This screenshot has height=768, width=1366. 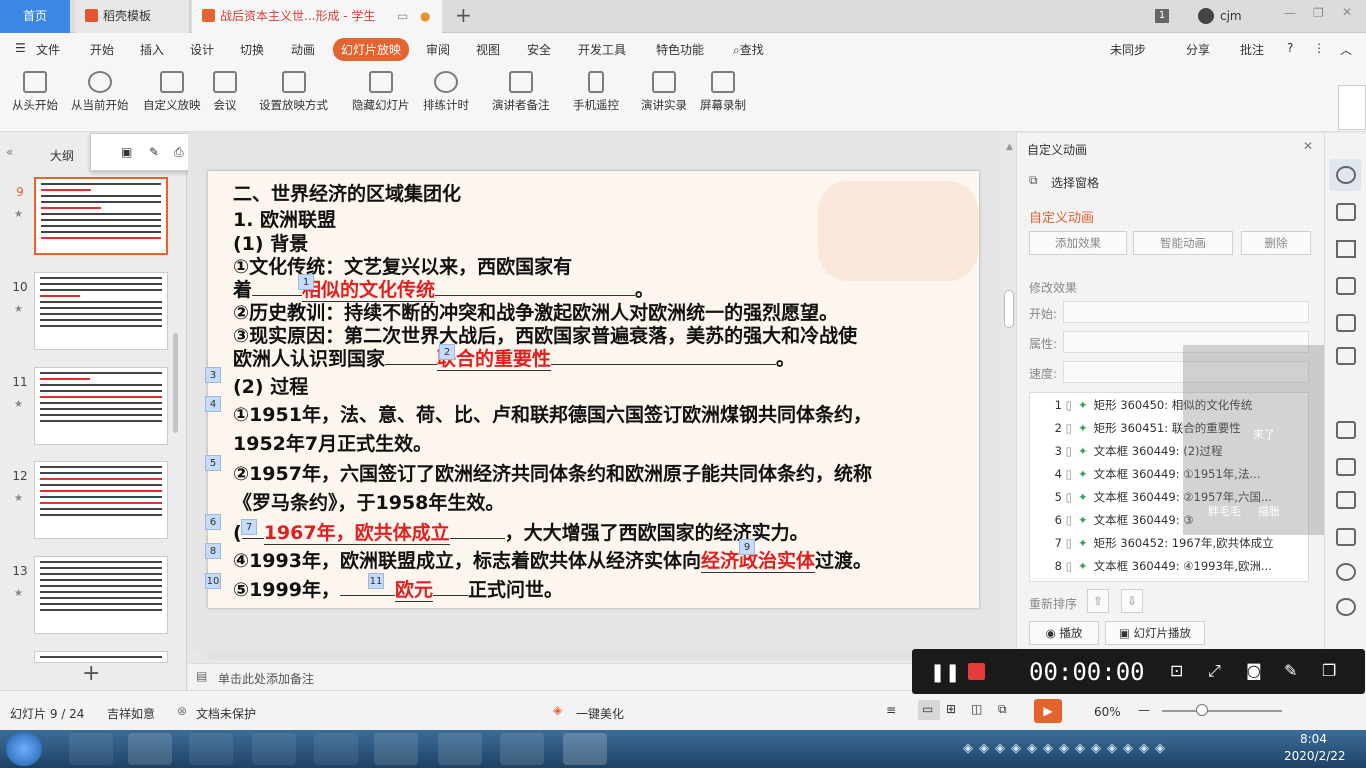 What do you see at coordinates (1132, 601) in the screenshot?
I see `move-down-icon: ⇩` at bounding box center [1132, 601].